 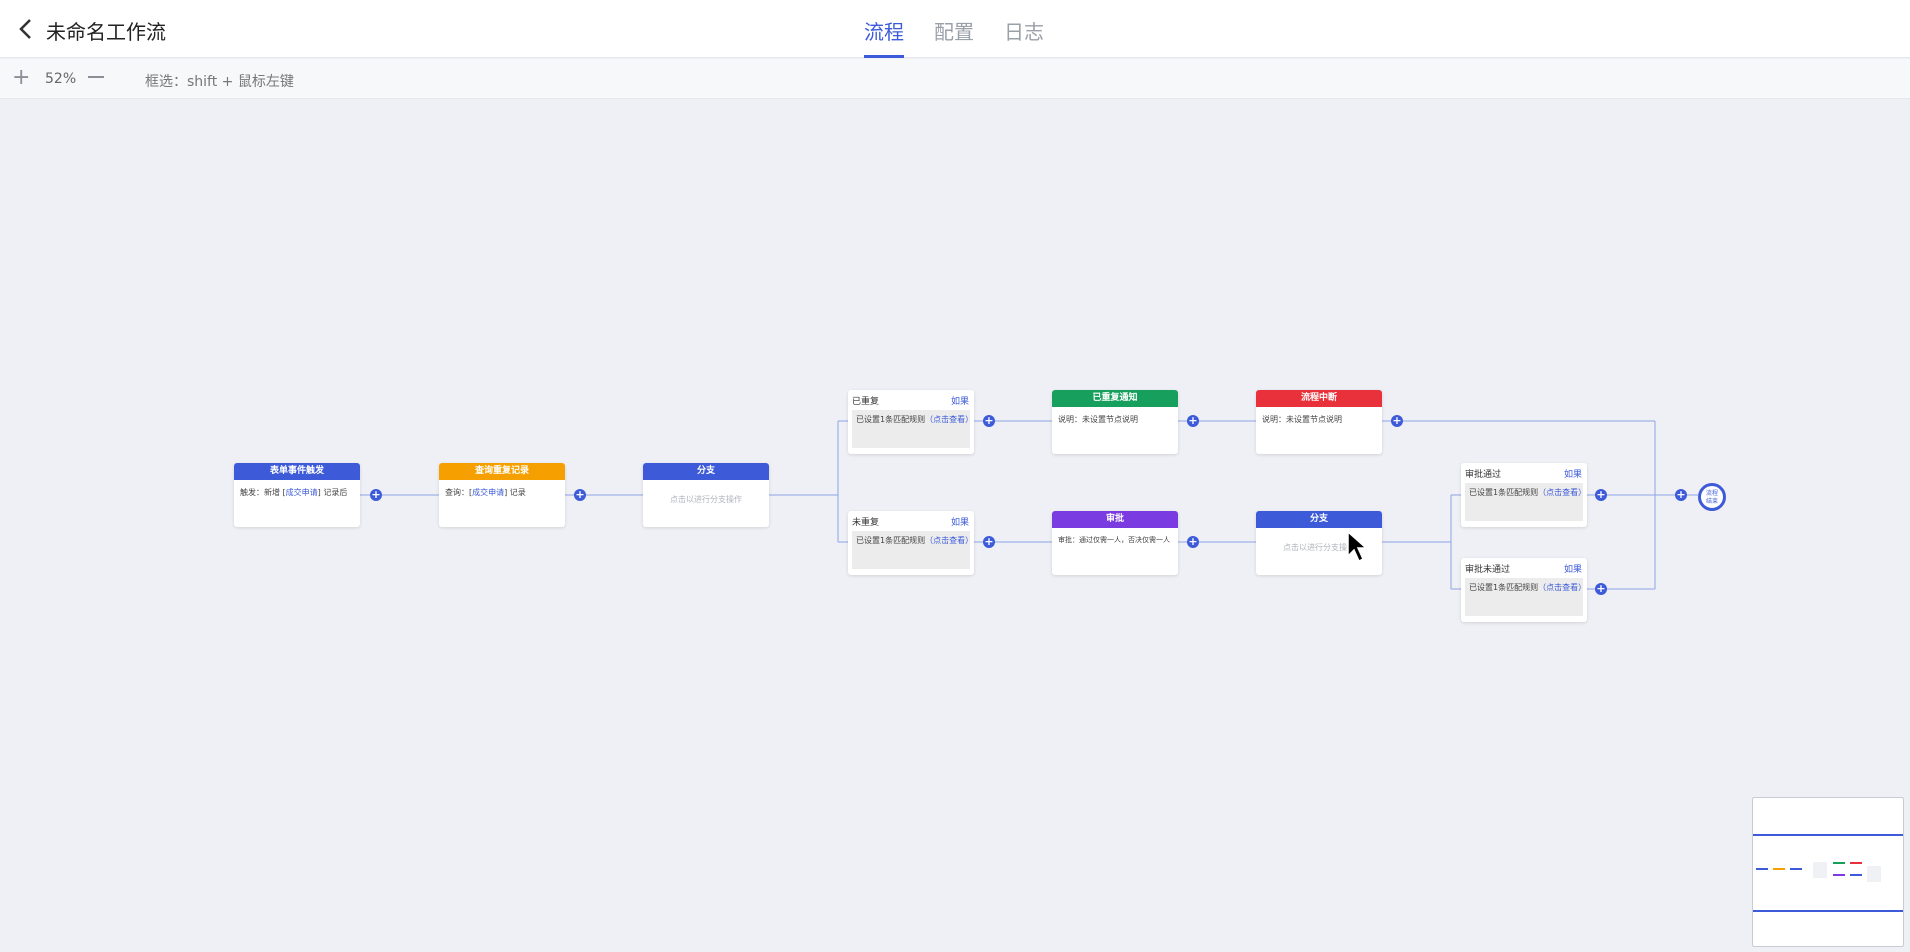 I want to click on node-body: 触发：新增 [成交申请] 记录后, so click(x=294, y=492).